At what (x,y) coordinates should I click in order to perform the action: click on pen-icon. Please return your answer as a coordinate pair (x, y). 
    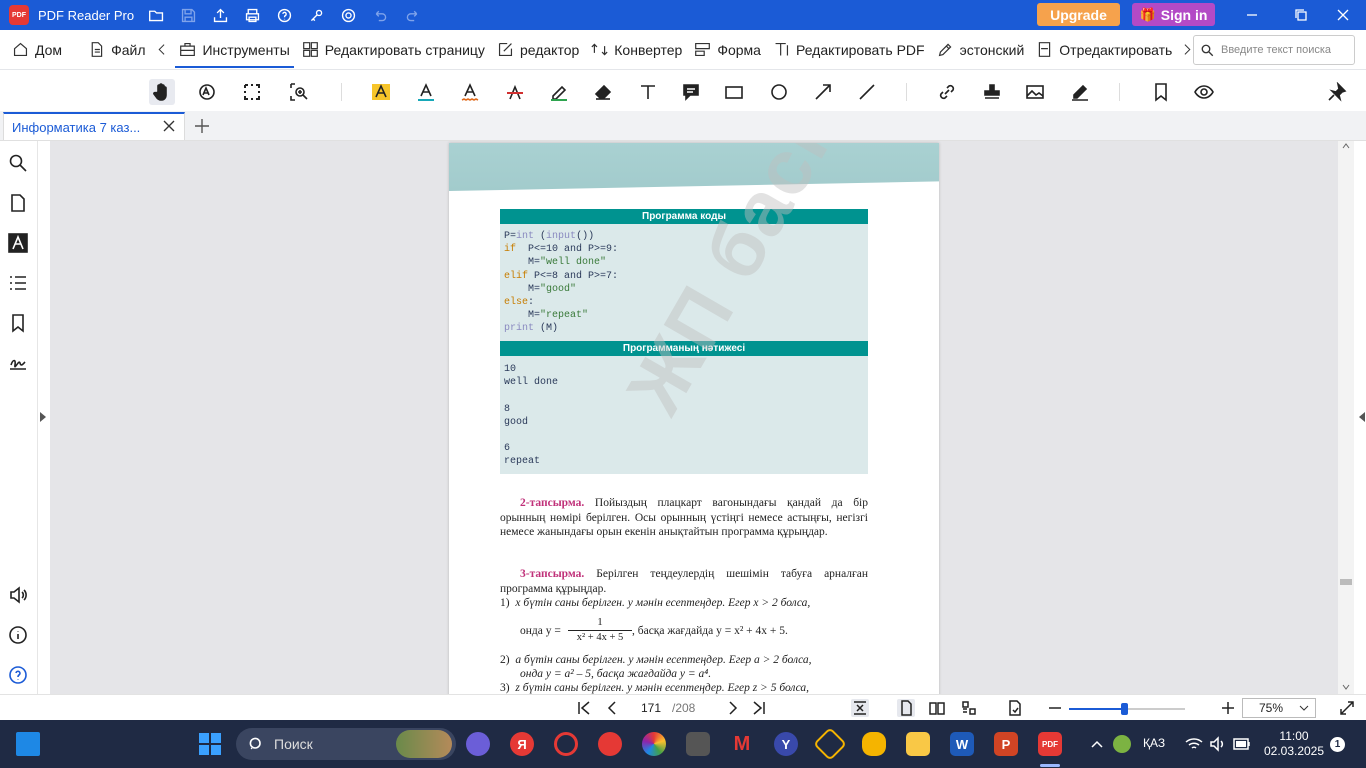
    Looking at the image, I should click on (559, 92).